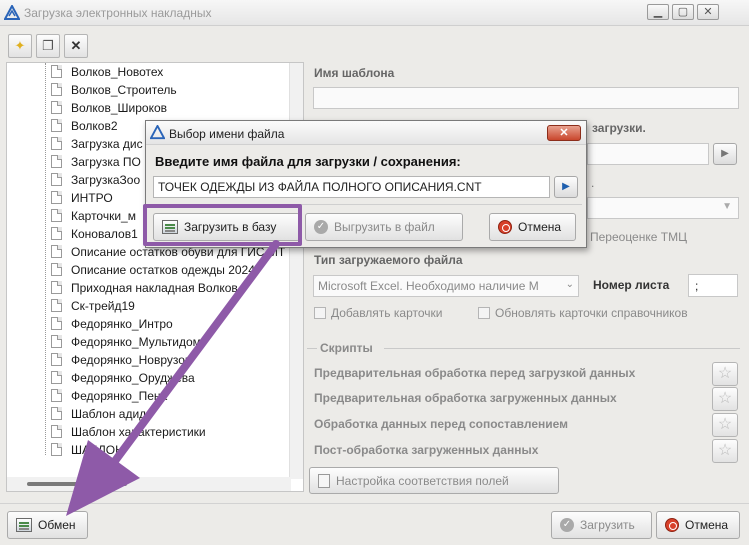 This screenshot has width=749, height=545. I want to click on load-path-button: ▶, so click(725, 154).